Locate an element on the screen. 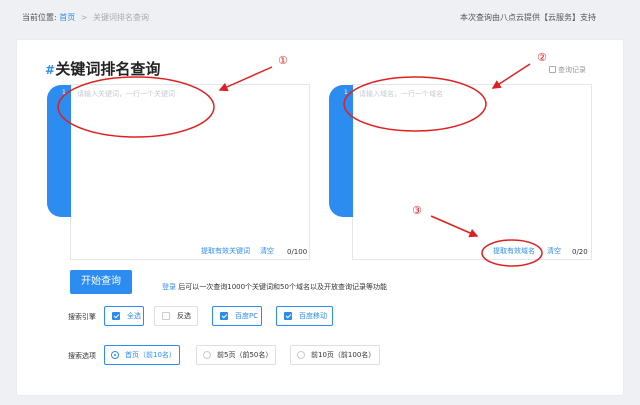 Image resolution: width=640 pixels, height=405 pixels. history-icon is located at coordinates (552, 69).